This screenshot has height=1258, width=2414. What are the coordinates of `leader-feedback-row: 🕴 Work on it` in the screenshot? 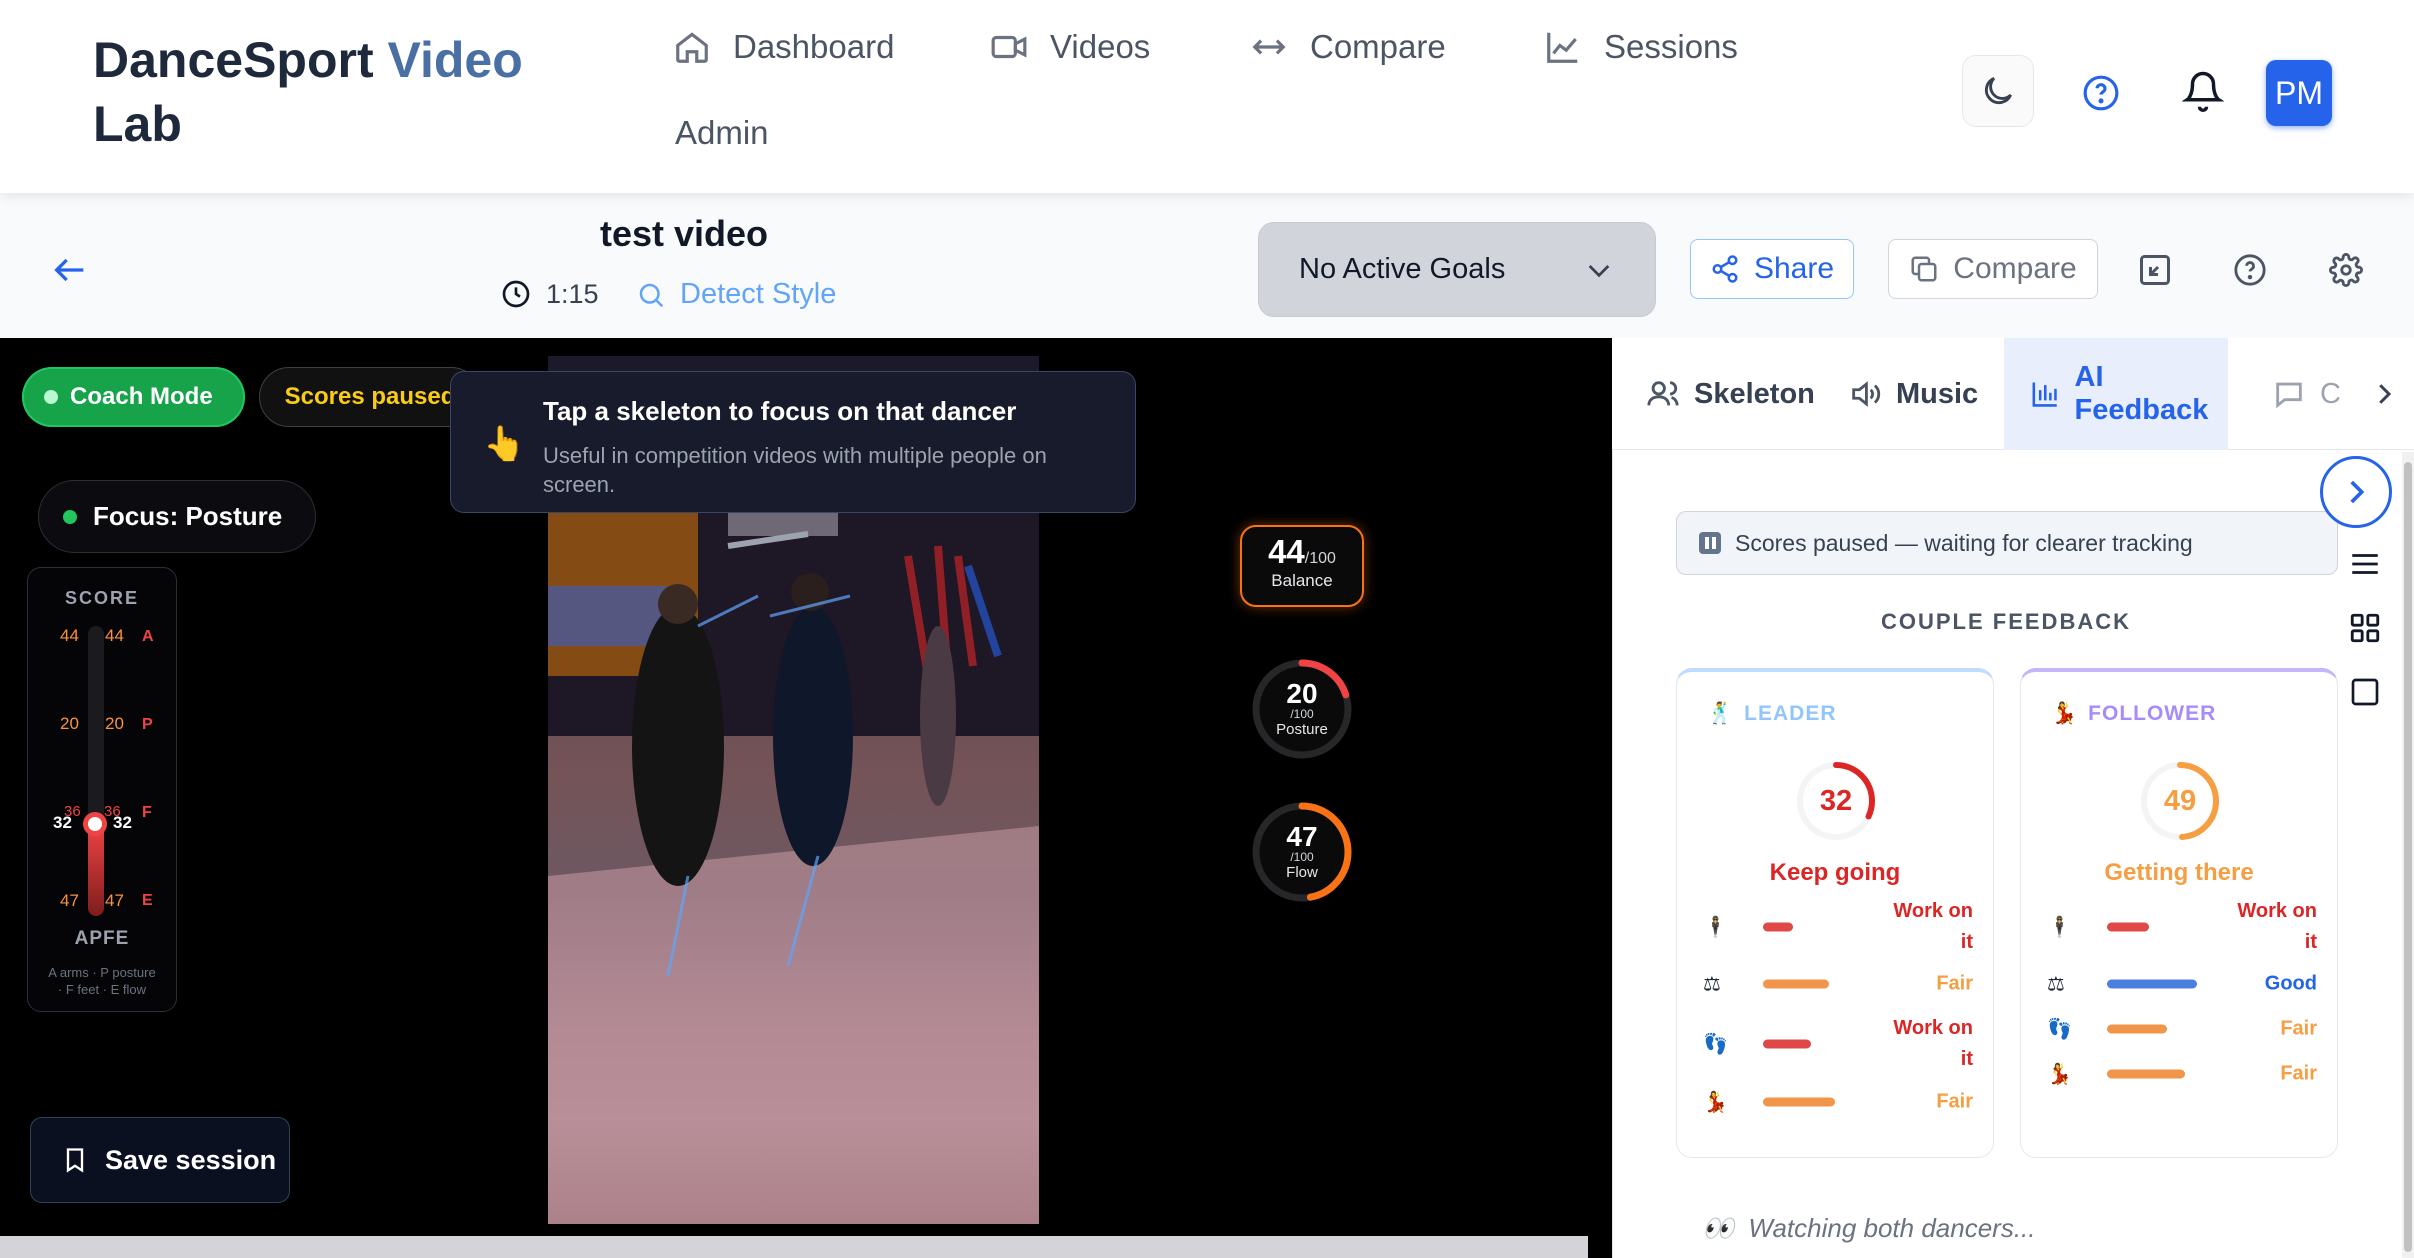 It's located at (1838, 927).